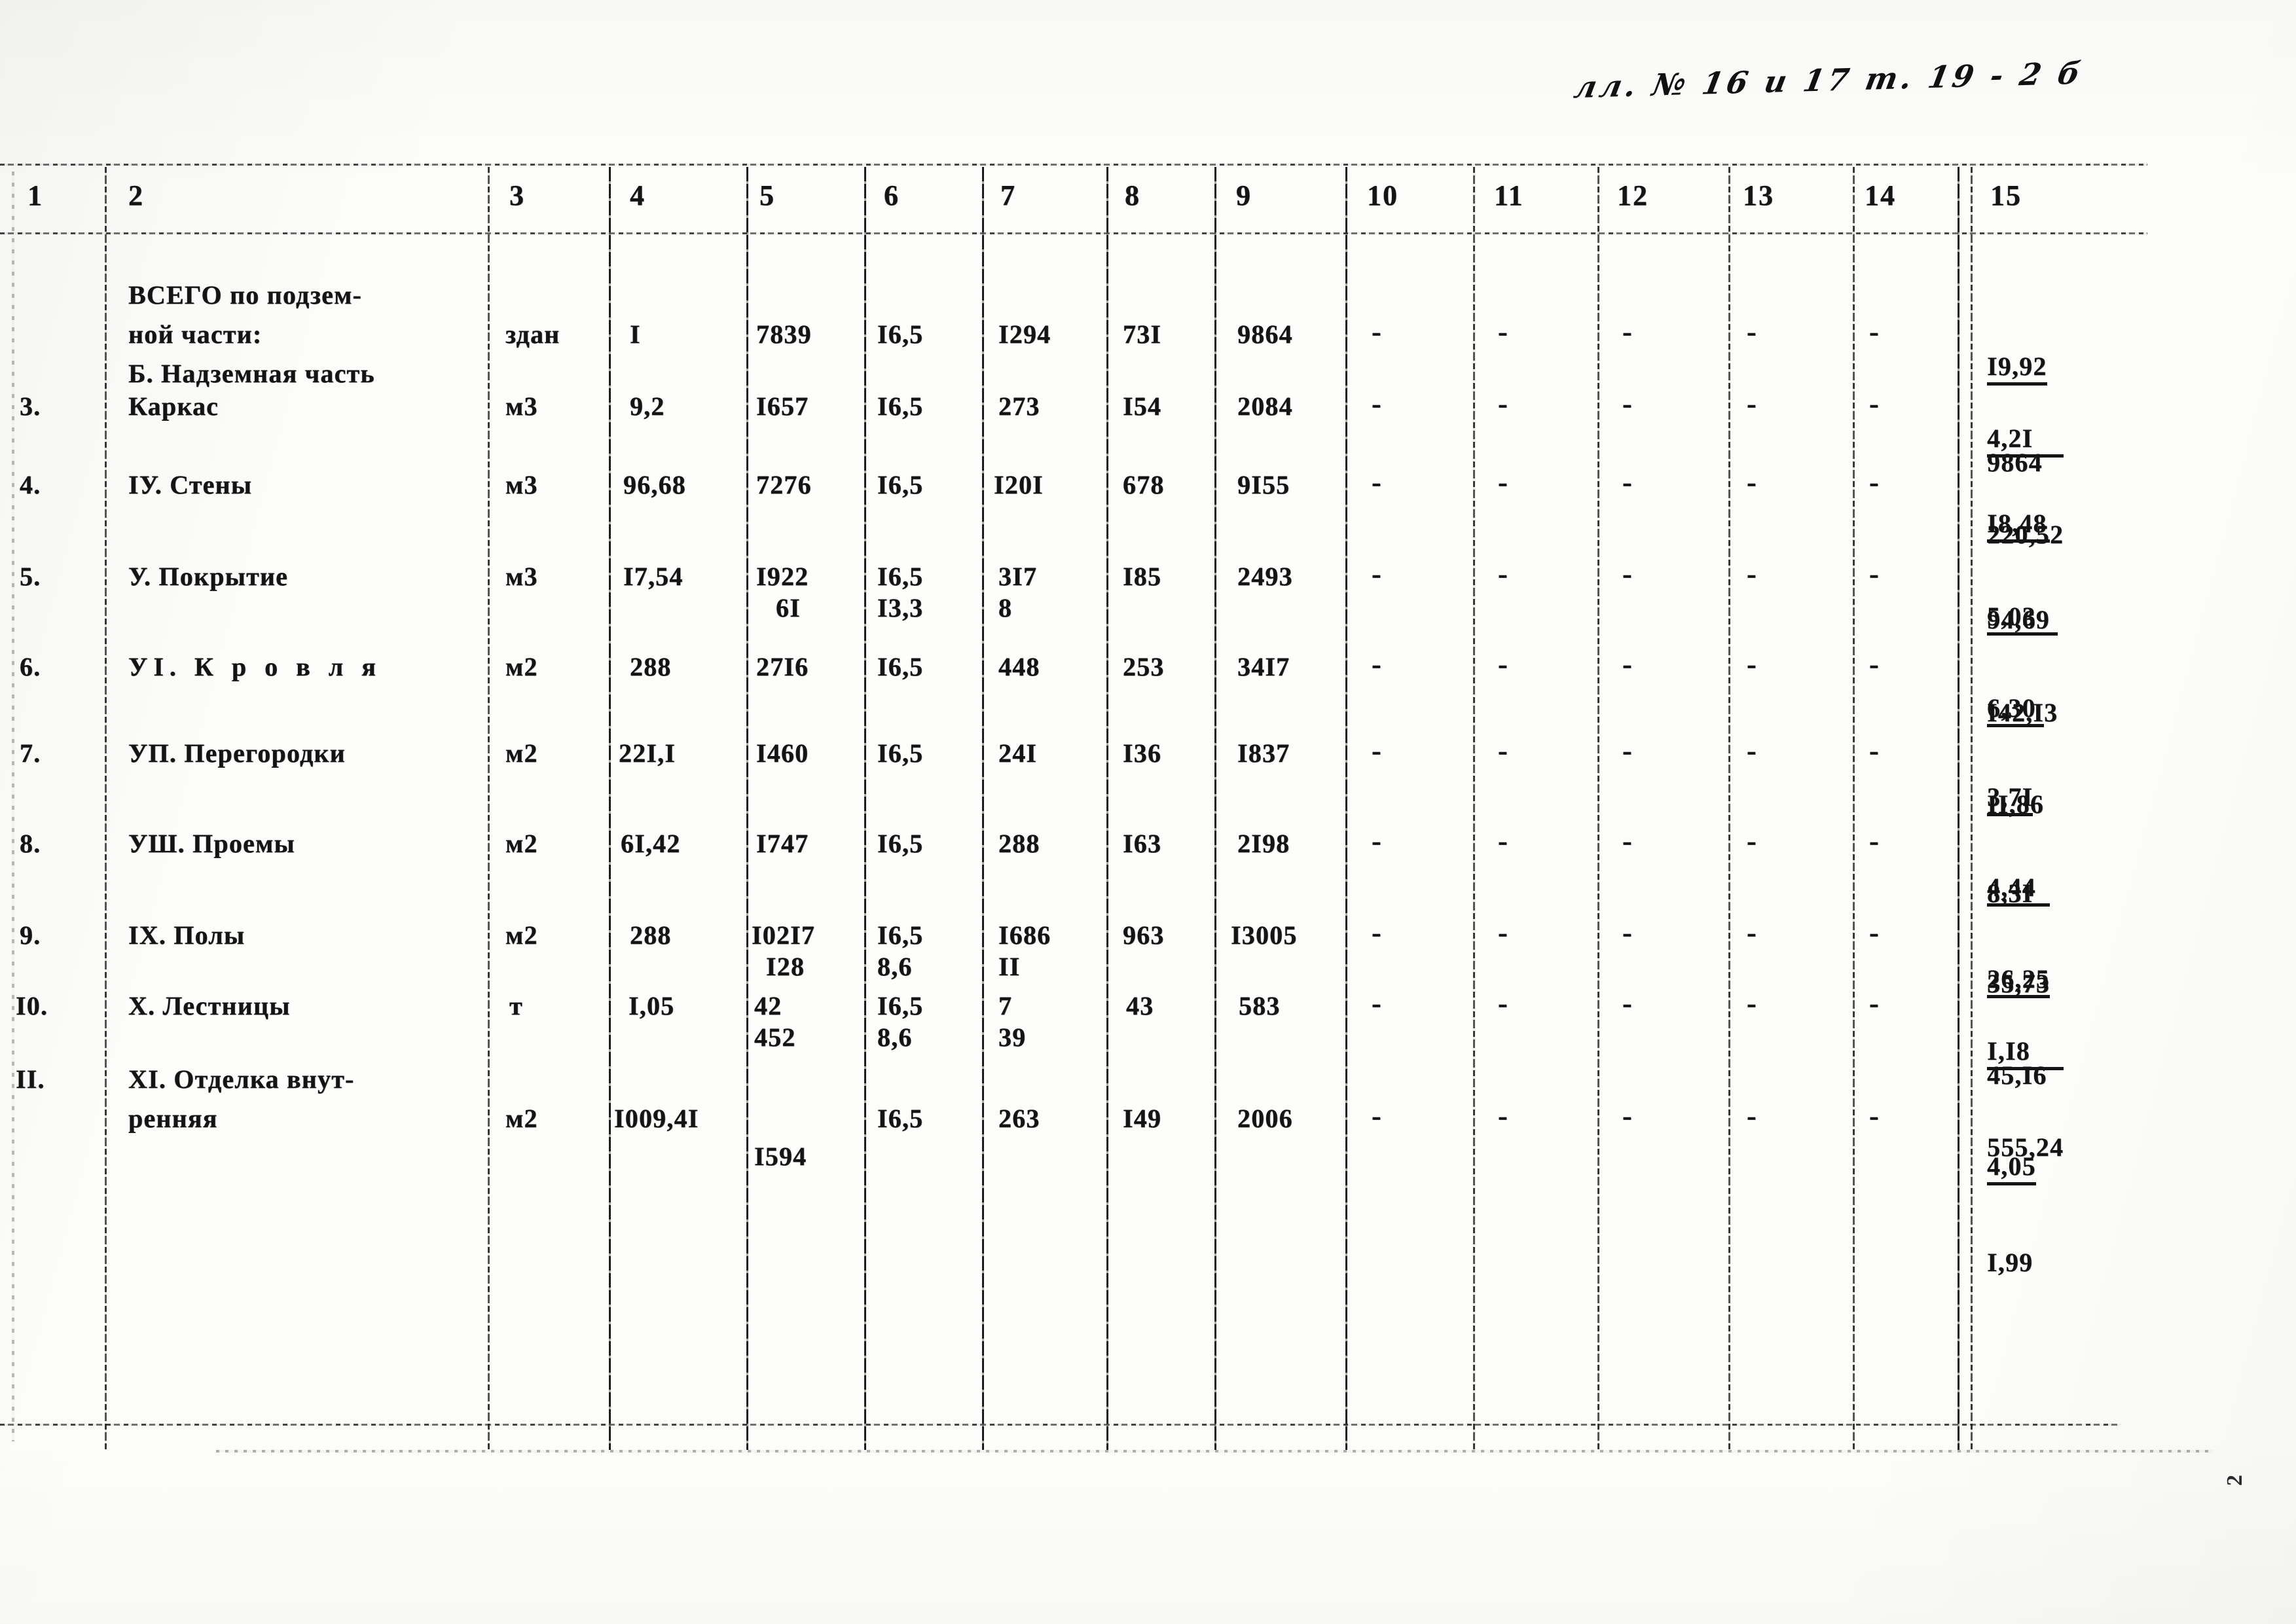 The image size is (2296, 1624). I want to click on table-cell-unit: м2, so click(521, 753).